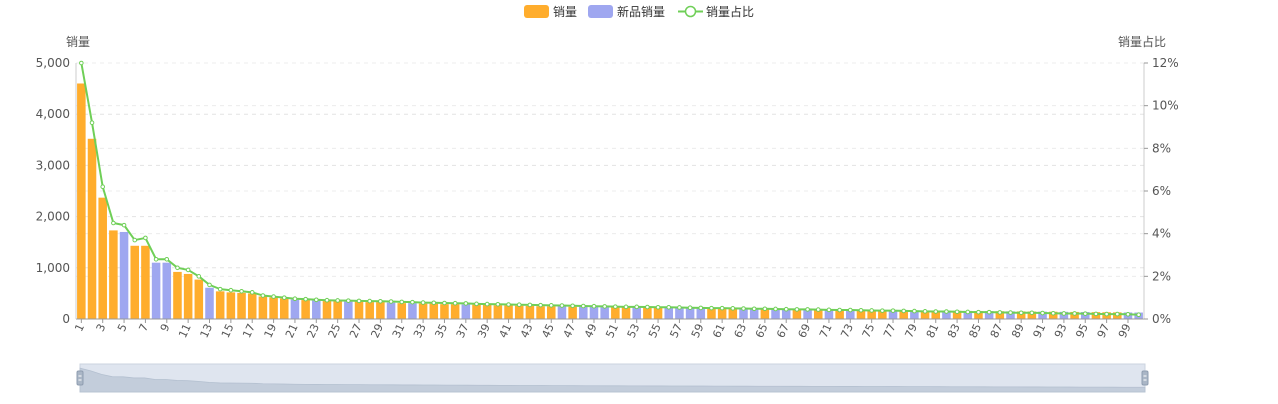 This screenshot has width=1278, height=404. Describe the element at coordinates (53, 268) in the screenshot. I see `y-left-tick-label: 1,000` at that location.